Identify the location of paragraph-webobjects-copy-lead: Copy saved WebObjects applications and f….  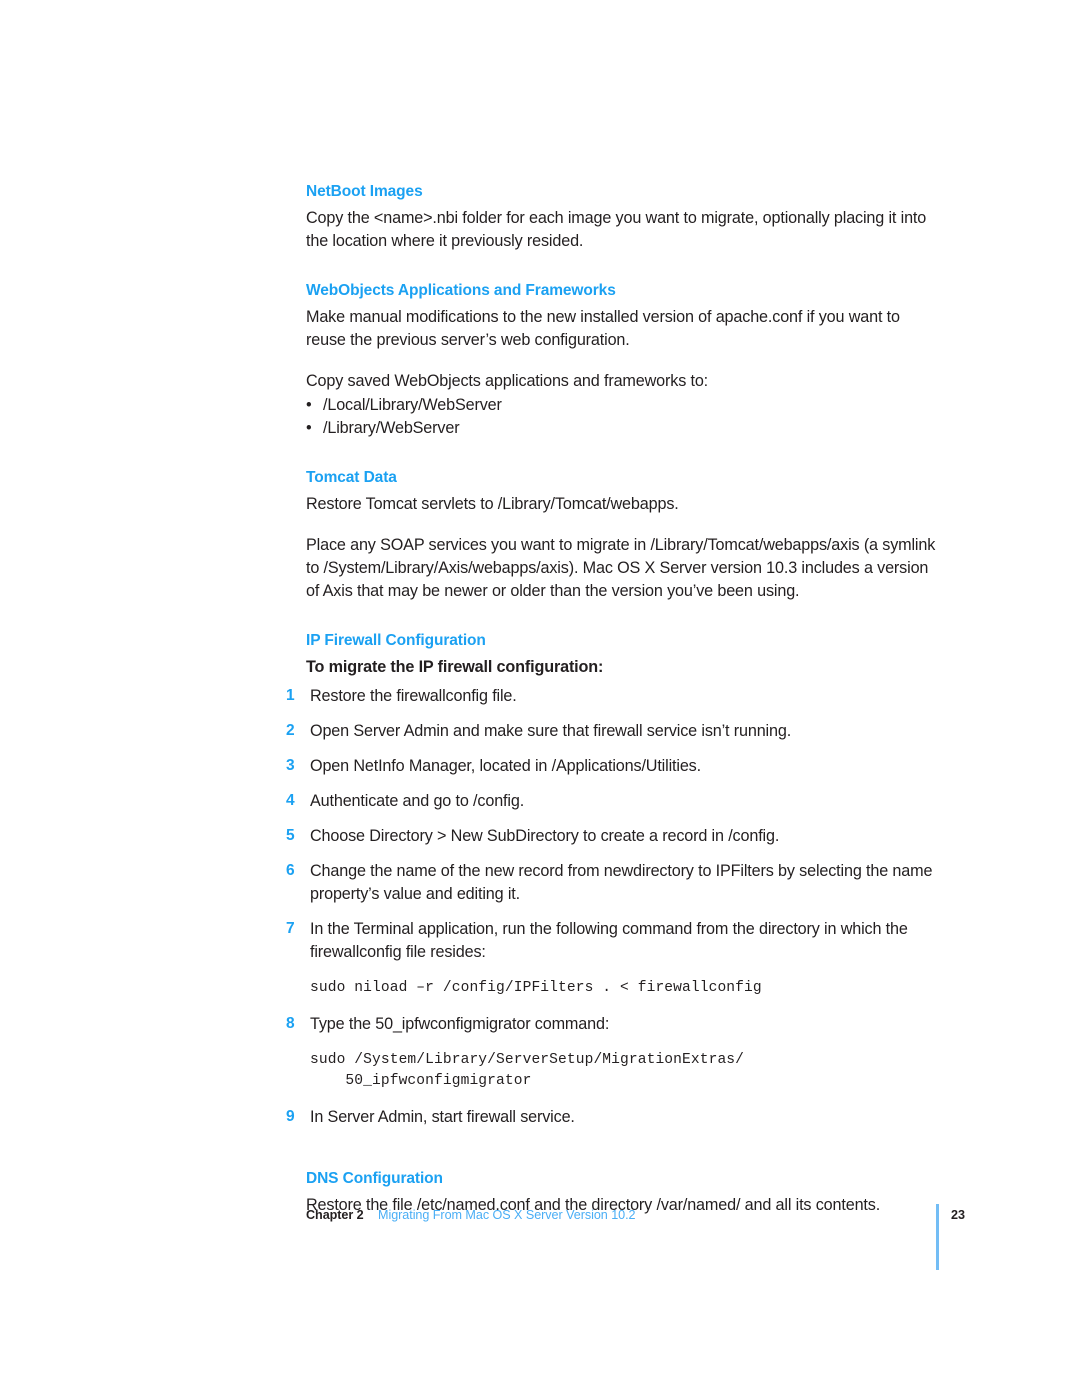
(507, 380).